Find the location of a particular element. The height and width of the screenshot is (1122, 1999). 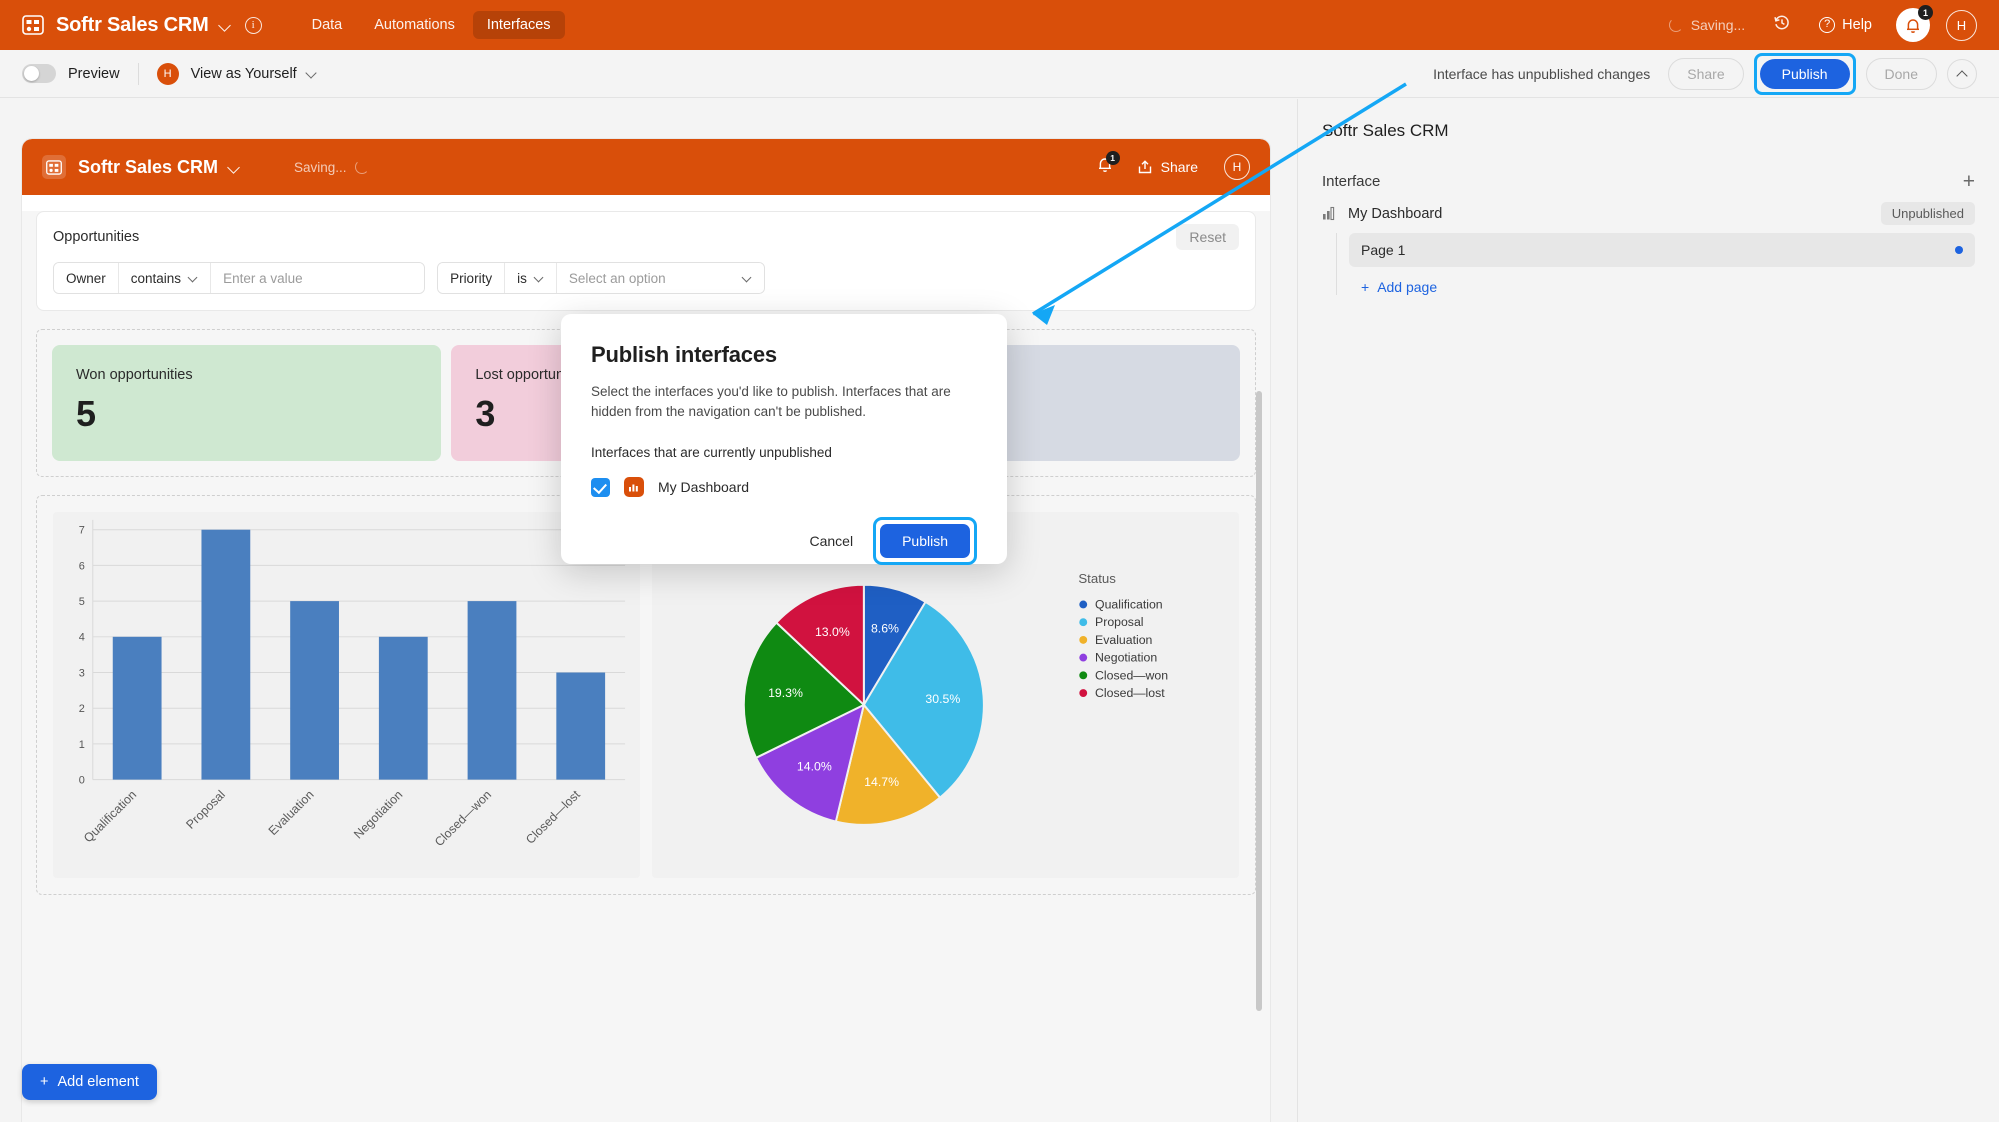

view-as-avatar: H is located at coordinates (167, 73).